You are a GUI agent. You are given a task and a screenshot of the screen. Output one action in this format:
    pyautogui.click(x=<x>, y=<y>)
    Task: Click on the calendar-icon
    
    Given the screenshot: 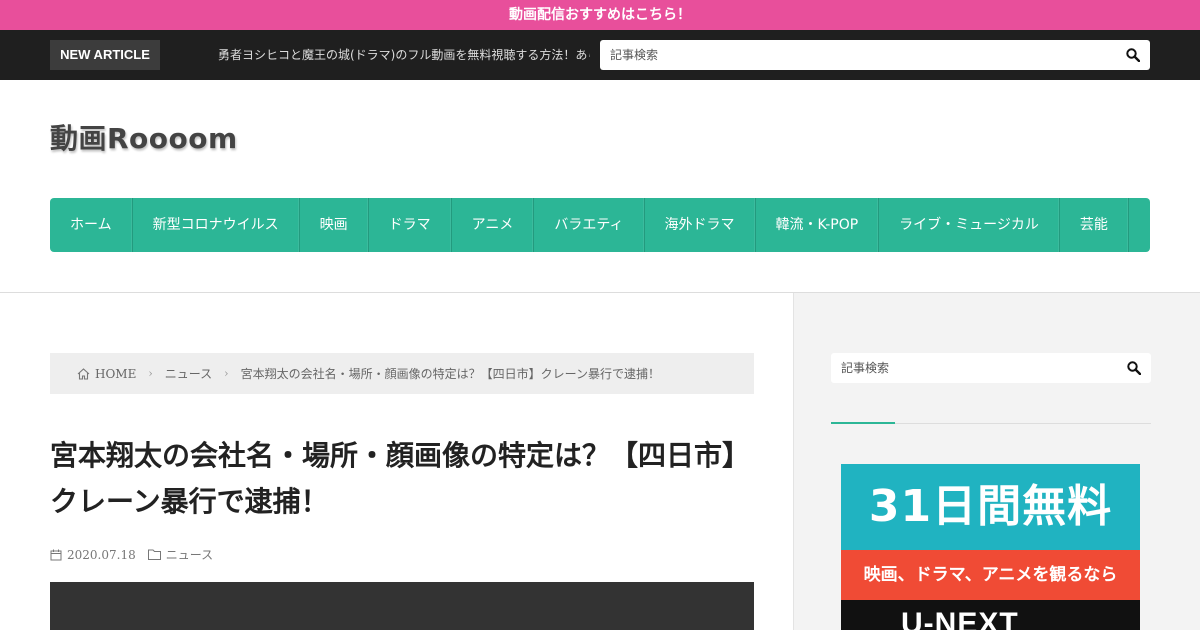 What is the action you would take?
    pyautogui.click(x=56, y=554)
    